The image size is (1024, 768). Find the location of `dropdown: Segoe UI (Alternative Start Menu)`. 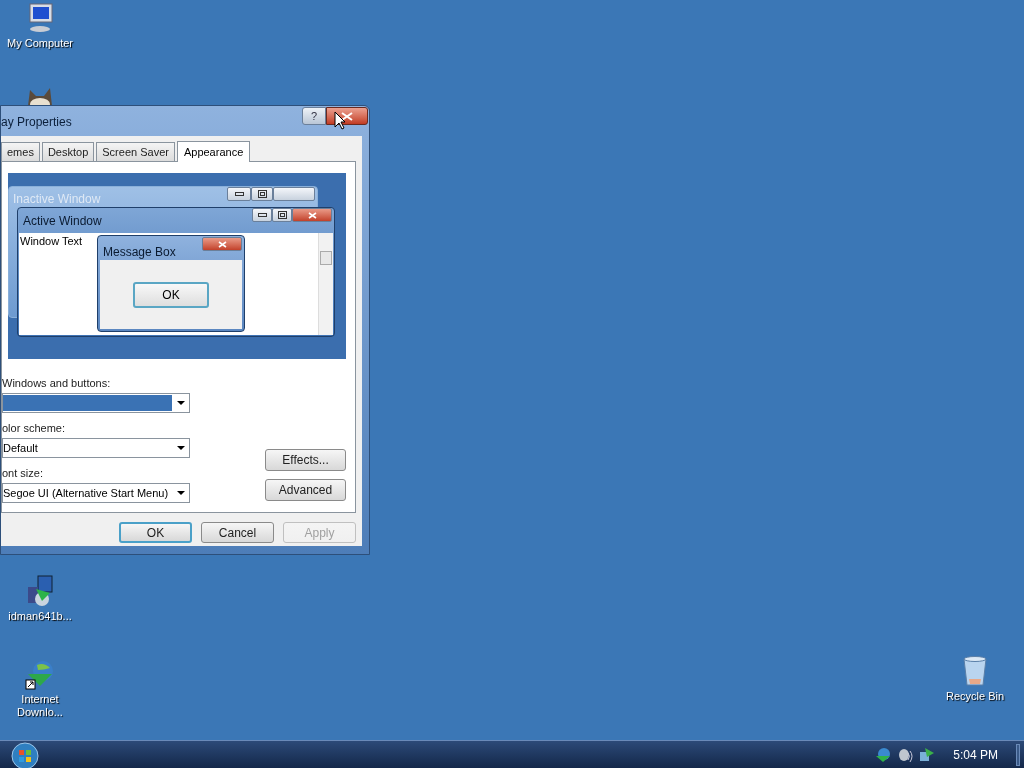

dropdown: Segoe UI (Alternative Start Menu) is located at coordinates (96, 493).